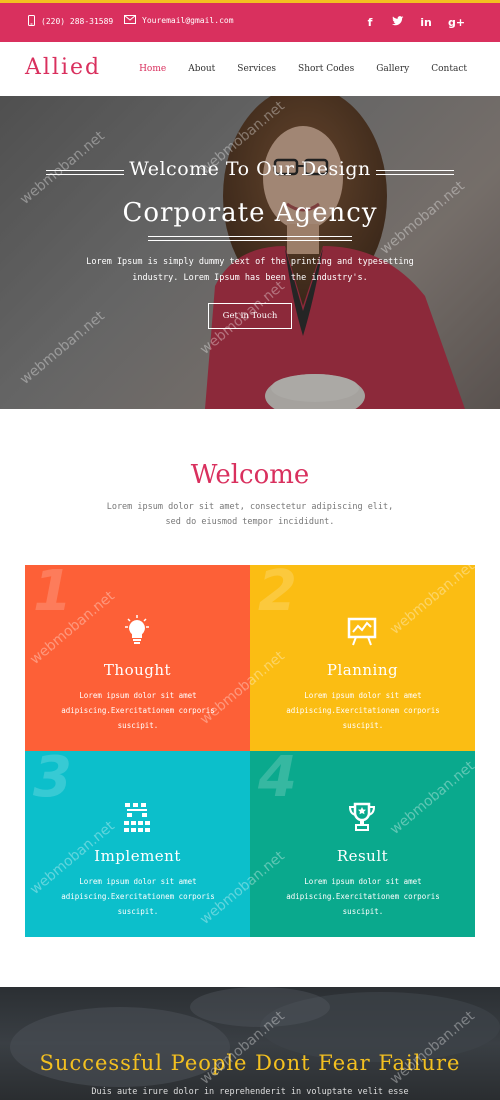 The image size is (500, 1100). I want to click on title-underline, so click(250, 238).